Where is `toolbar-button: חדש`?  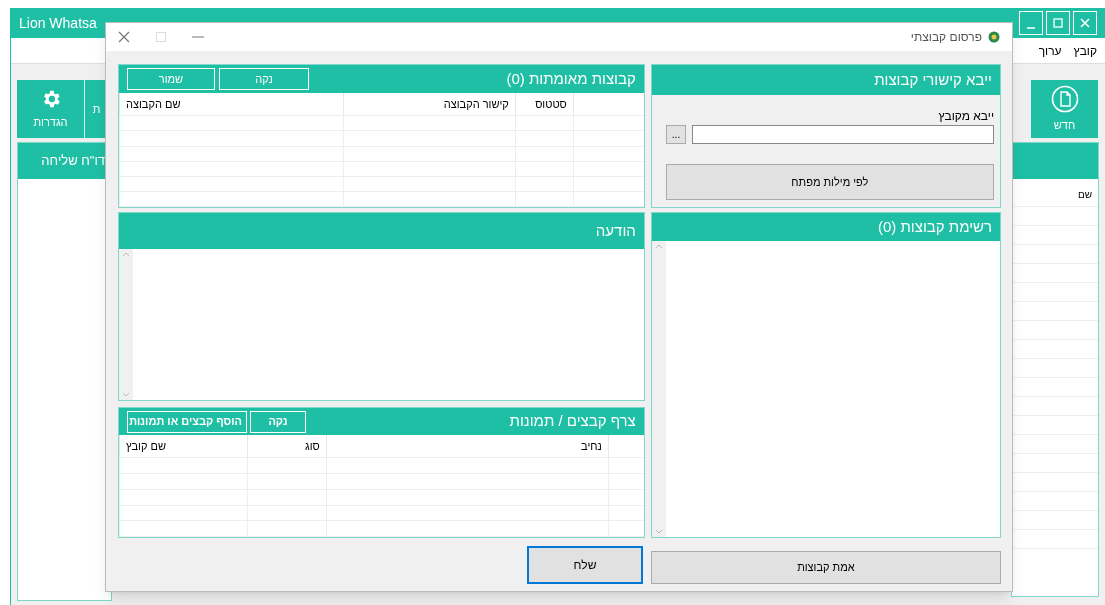 toolbar-button: חדש is located at coordinates (1065, 109).